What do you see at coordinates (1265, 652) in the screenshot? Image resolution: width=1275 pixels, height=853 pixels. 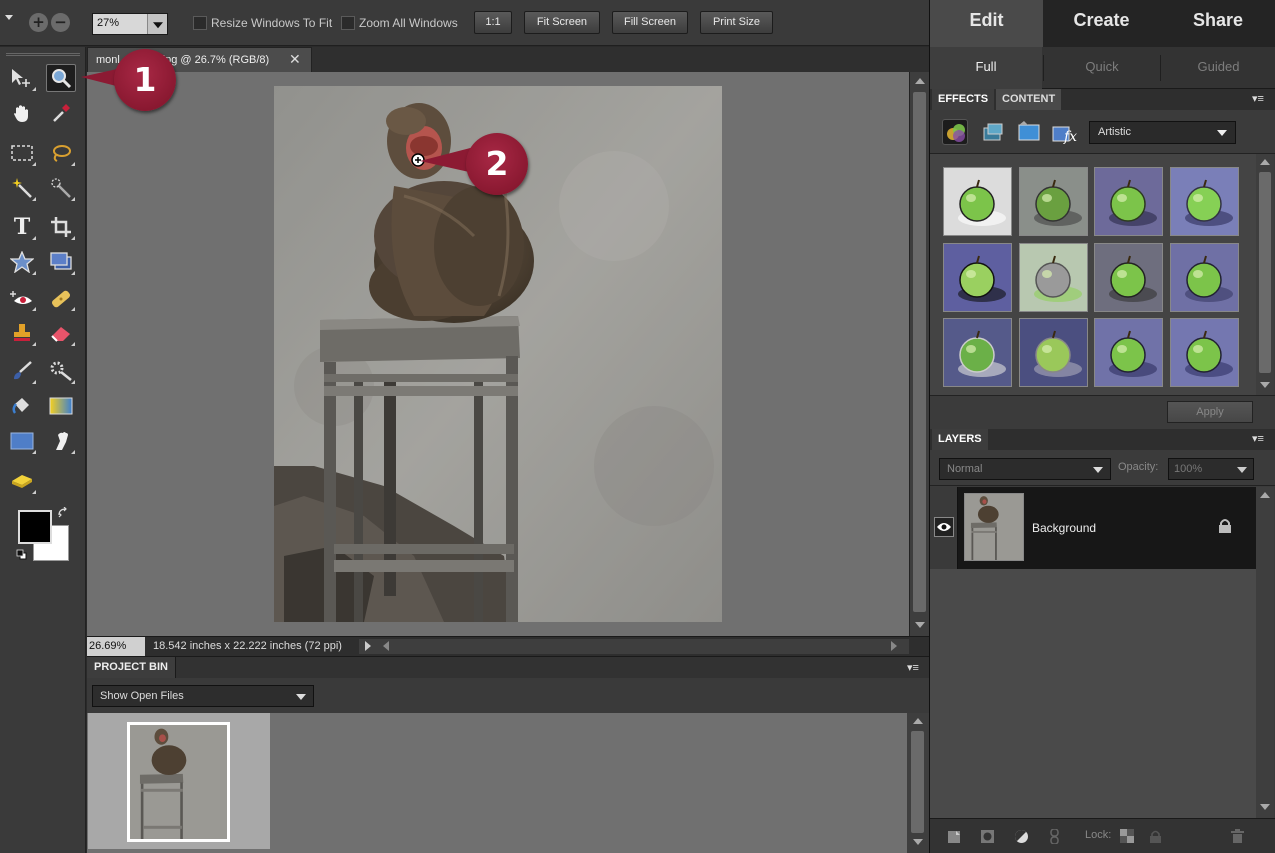 I see `layers-scrollbar` at bounding box center [1265, 652].